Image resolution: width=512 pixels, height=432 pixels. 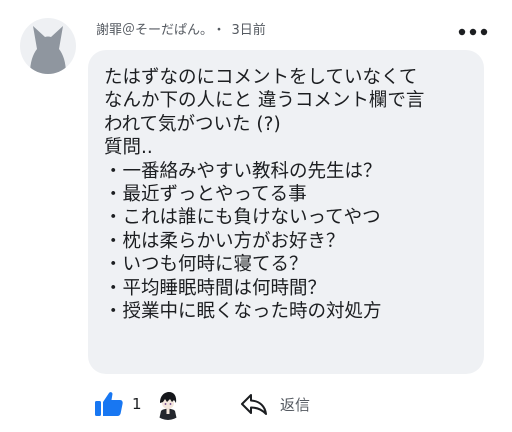 I want to click on more-horizontal-icon, so click(x=473, y=32).